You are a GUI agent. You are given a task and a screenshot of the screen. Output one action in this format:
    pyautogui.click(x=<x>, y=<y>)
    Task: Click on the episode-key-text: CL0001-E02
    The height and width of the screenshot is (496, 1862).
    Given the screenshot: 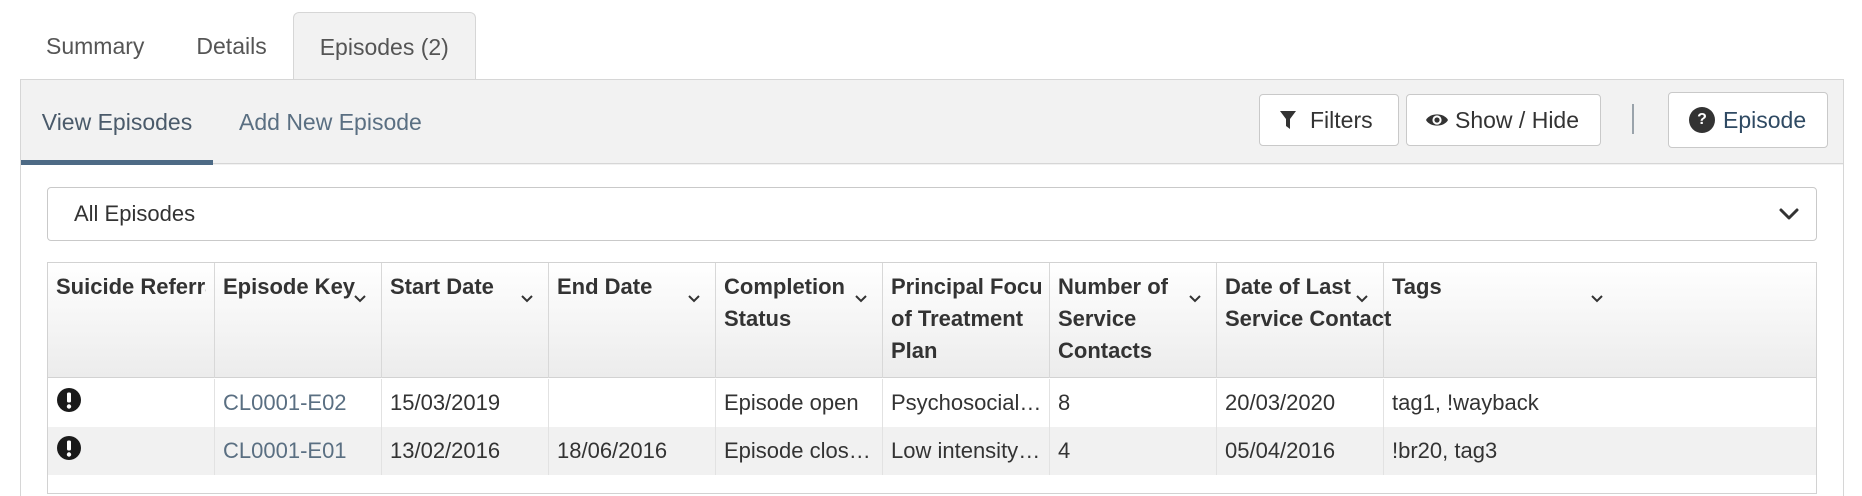 What is the action you would take?
    pyautogui.click(x=285, y=402)
    